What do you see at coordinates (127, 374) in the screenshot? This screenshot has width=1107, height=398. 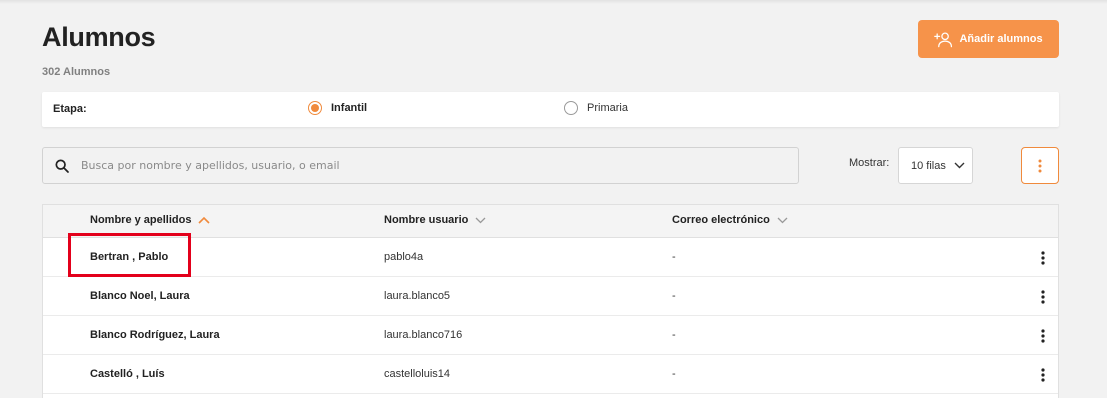 I see `student-name: Castelló , Luís` at bounding box center [127, 374].